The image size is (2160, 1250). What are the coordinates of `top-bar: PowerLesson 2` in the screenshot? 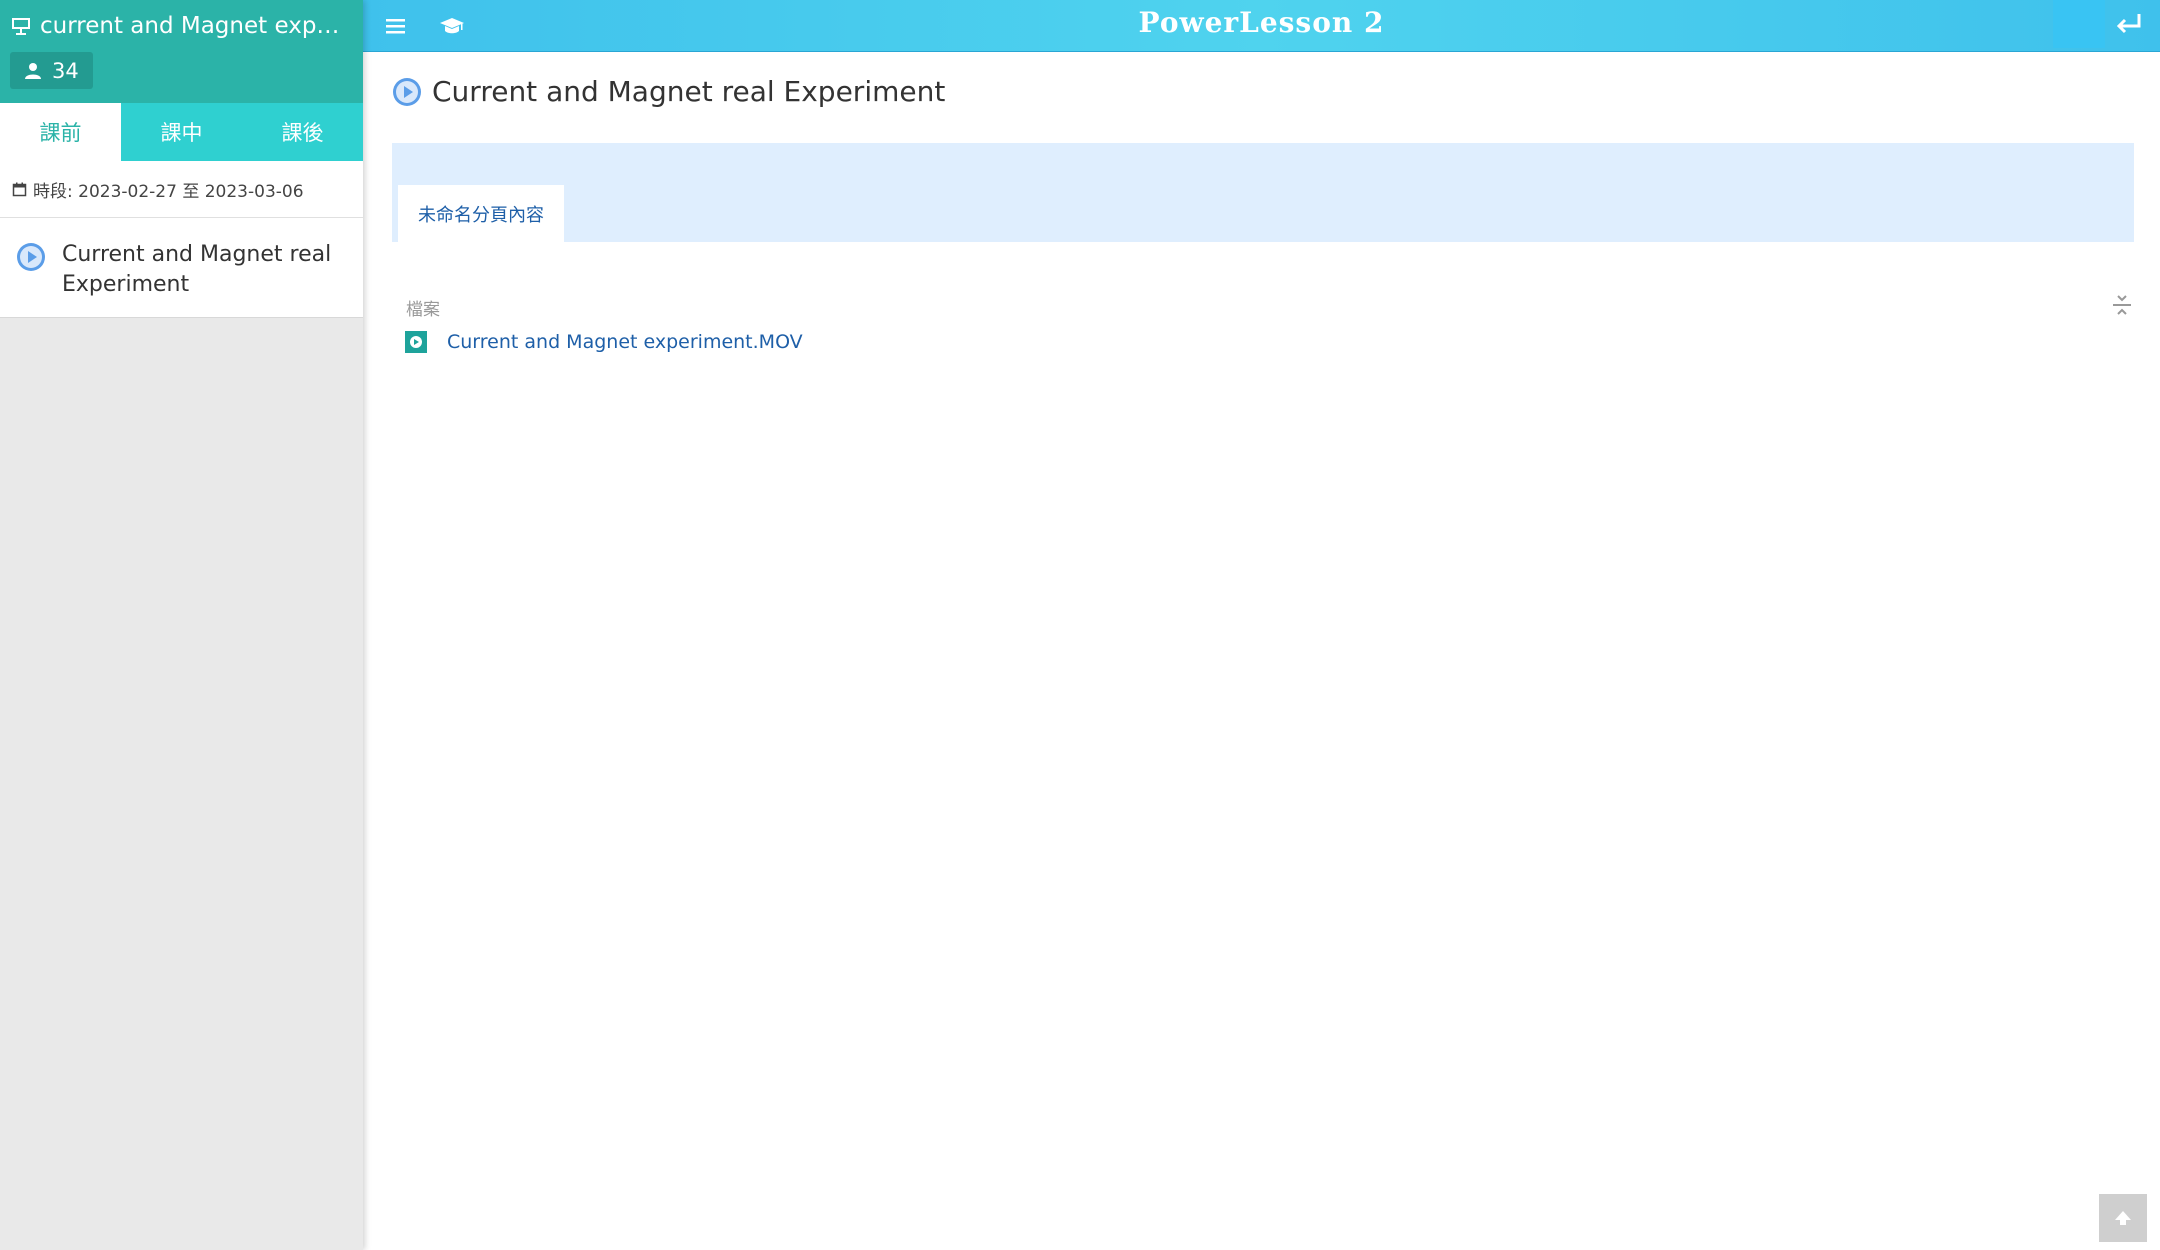 It's located at (1261, 26).